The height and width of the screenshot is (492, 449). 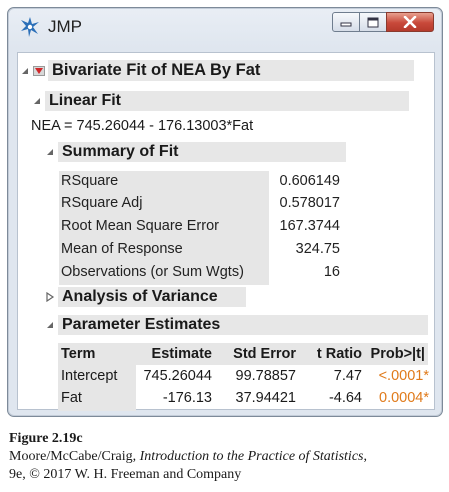 I want to click on t-ratio-cell: 7.47, so click(x=347, y=376).